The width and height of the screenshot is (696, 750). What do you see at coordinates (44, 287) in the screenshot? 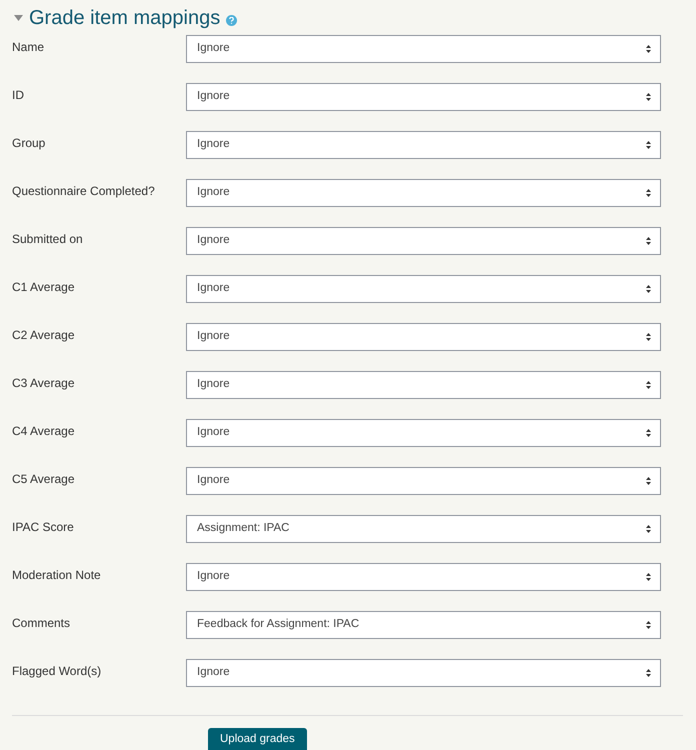
I see `field-label: C1 Average` at bounding box center [44, 287].